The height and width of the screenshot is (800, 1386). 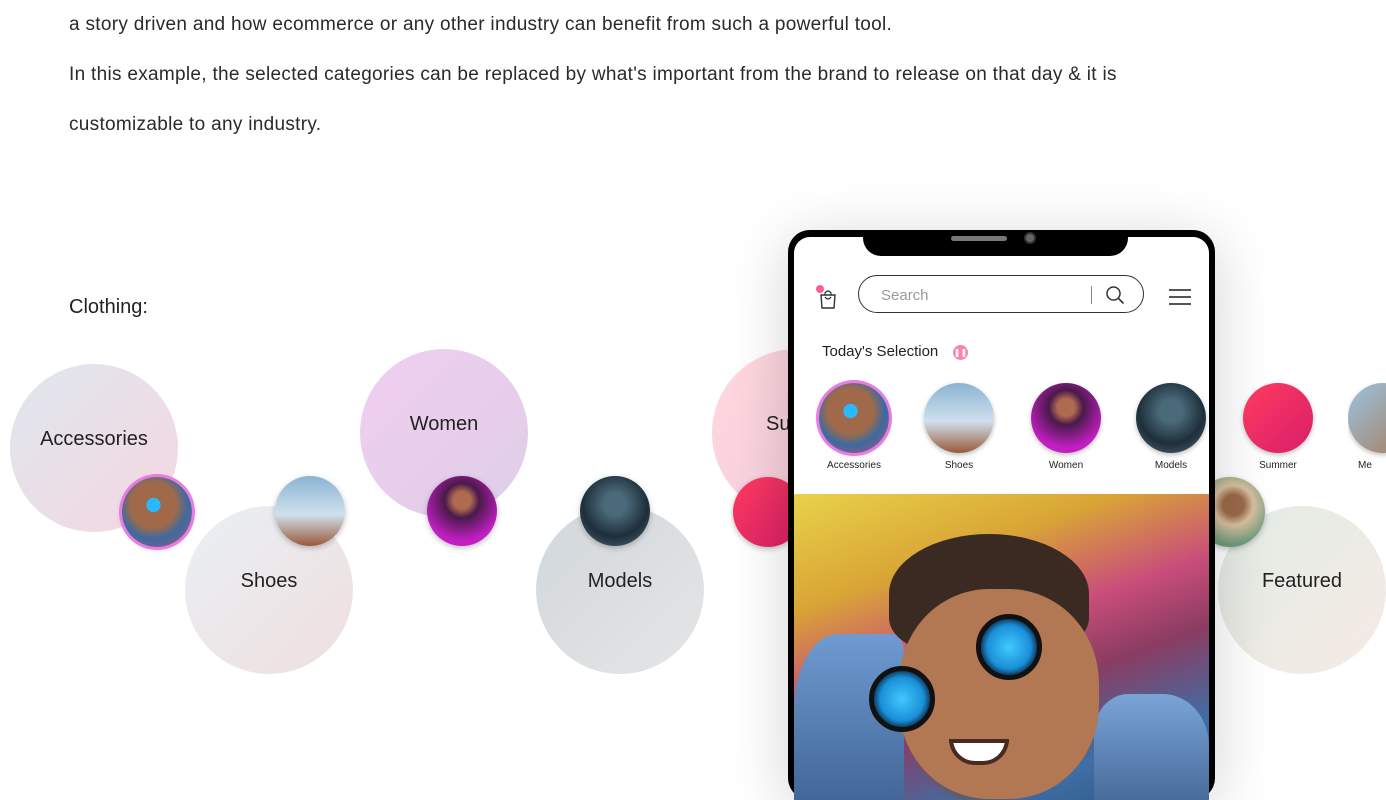 What do you see at coordinates (269, 581) in the screenshot?
I see `bubble-label: Shoes` at bounding box center [269, 581].